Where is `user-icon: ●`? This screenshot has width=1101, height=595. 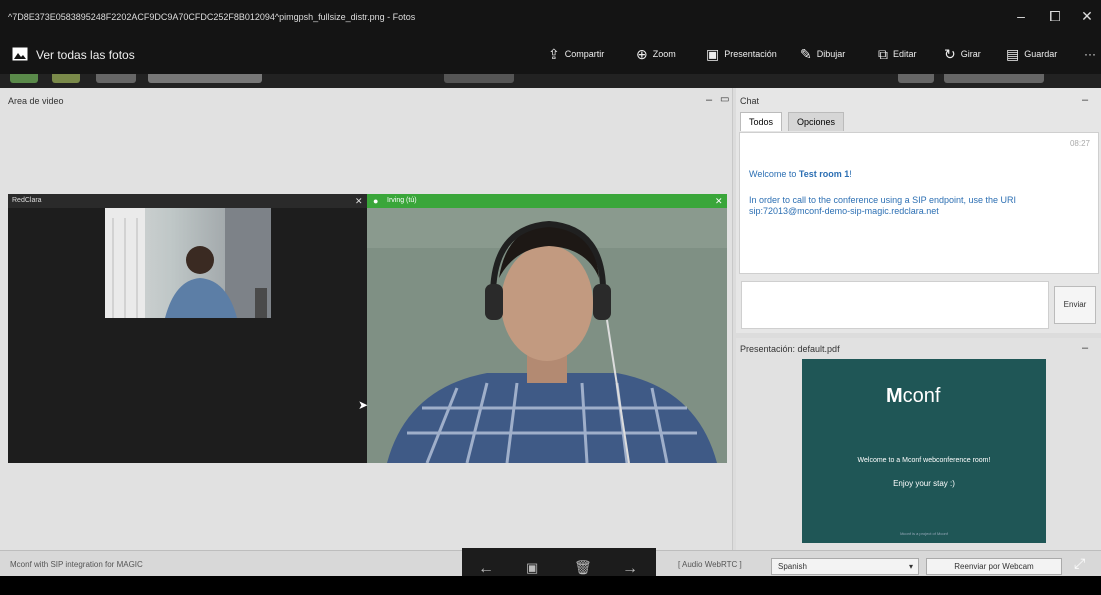
user-icon: ● is located at coordinates (376, 201).